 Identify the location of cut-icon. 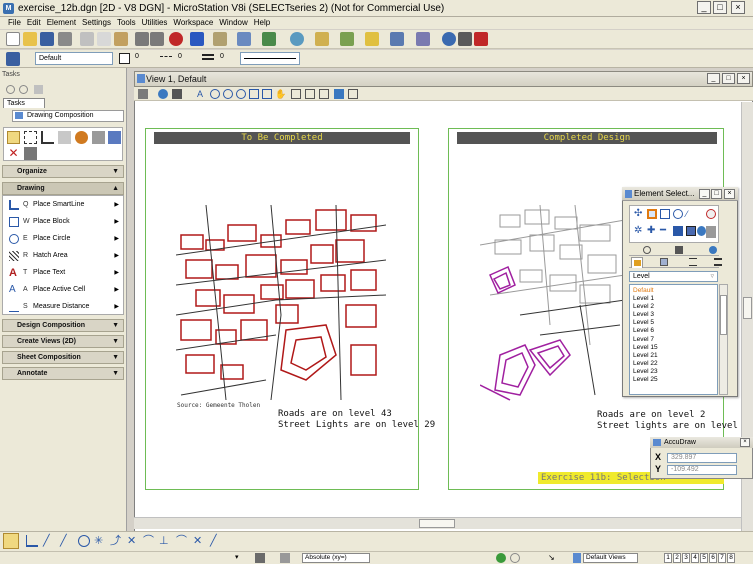
(87, 39).